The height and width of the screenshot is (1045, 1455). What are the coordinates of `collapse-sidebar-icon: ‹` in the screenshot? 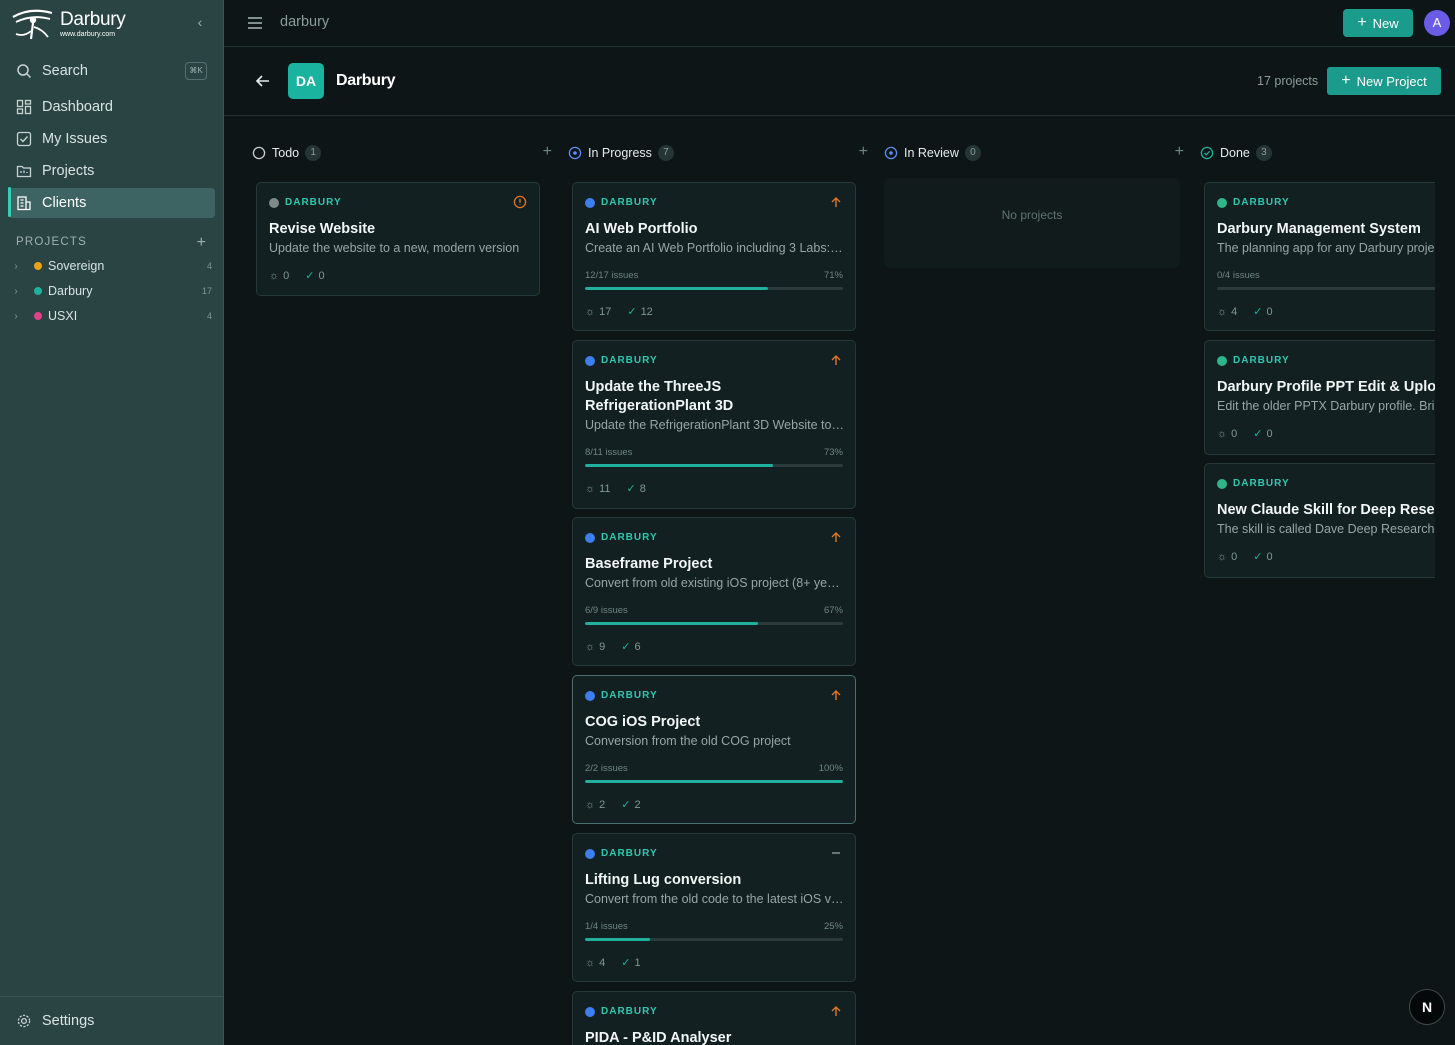 It's located at (200, 22).